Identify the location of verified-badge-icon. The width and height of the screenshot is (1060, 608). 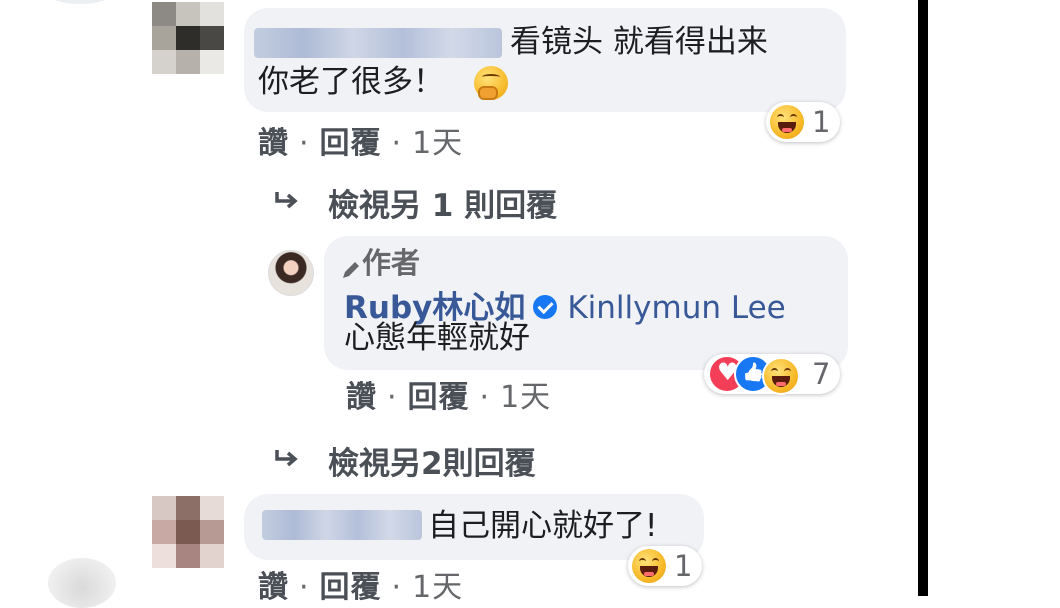
(545, 306).